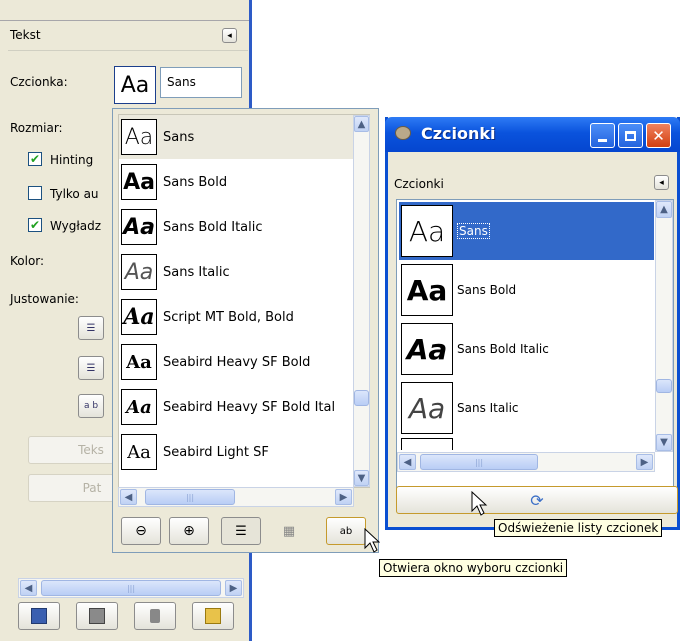 This screenshot has height=641, width=680. Describe the element at coordinates (76, 226) in the screenshot. I see `antialias-label: Wygładz` at that location.